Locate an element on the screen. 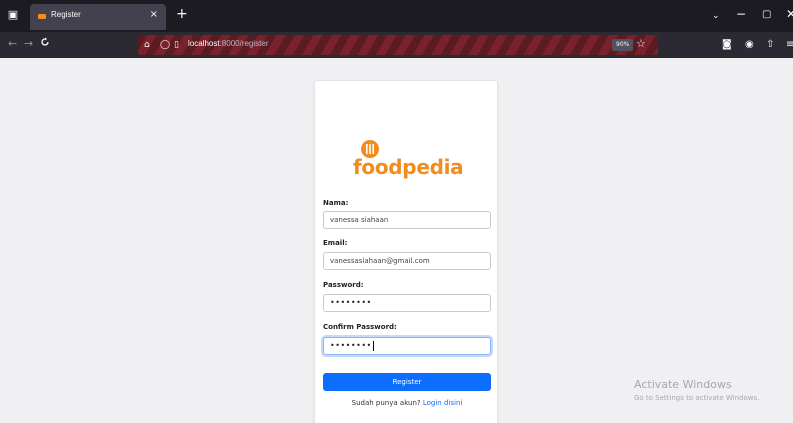 The height and width of the screenshot is (423, 793). zoom-badge: 90% is located at coordinates (623, 45).